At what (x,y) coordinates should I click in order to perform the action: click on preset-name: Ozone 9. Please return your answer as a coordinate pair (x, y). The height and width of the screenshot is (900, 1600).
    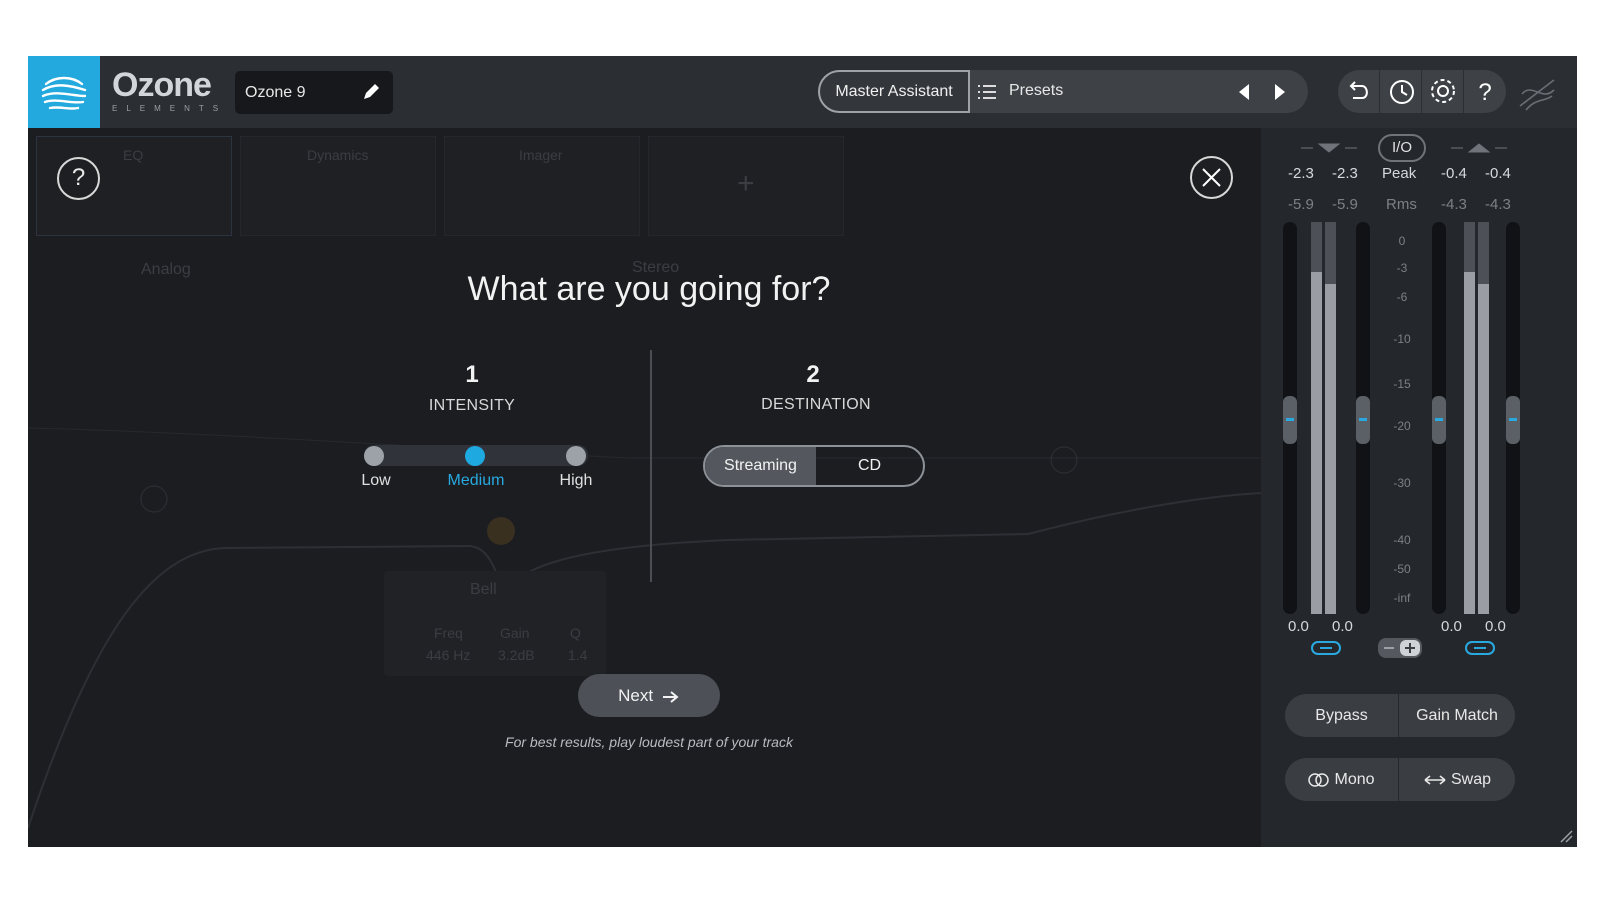
    Looking at the image, I should click on (275, 92).